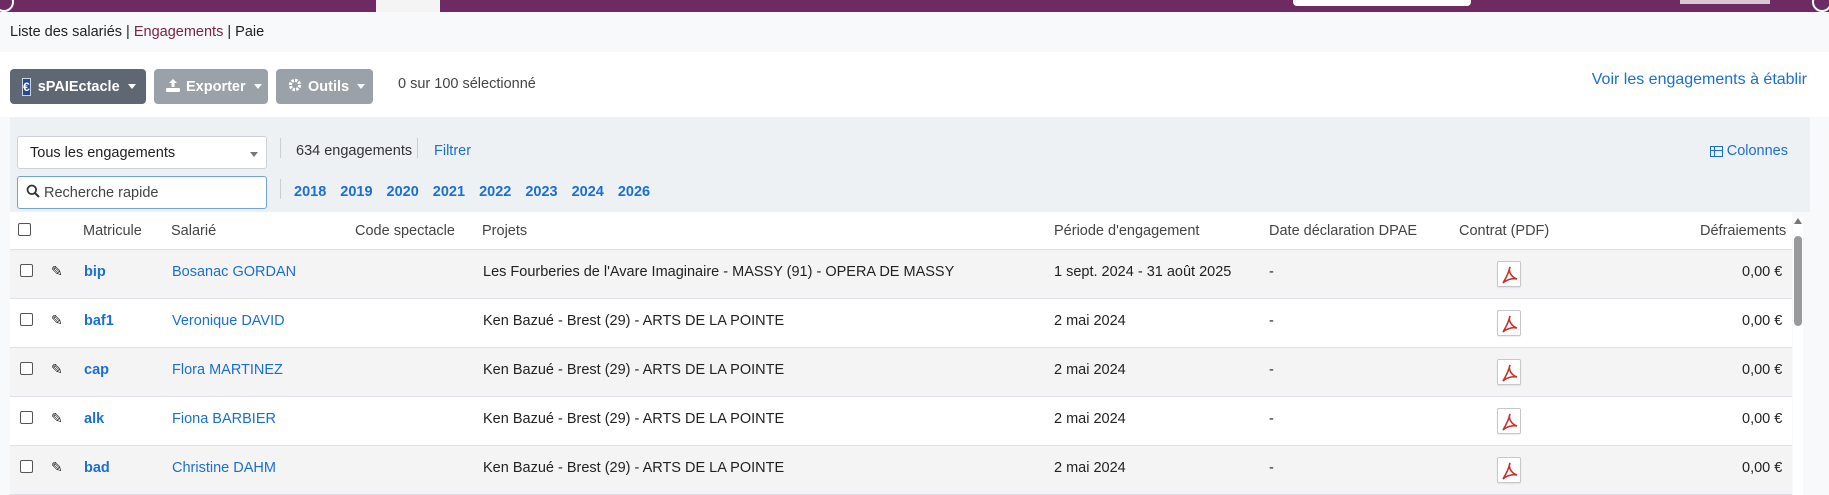  What do you see at coordinates (33, 192) in the screenshot?
I see `search-icon` at bounding box center [33, 192].